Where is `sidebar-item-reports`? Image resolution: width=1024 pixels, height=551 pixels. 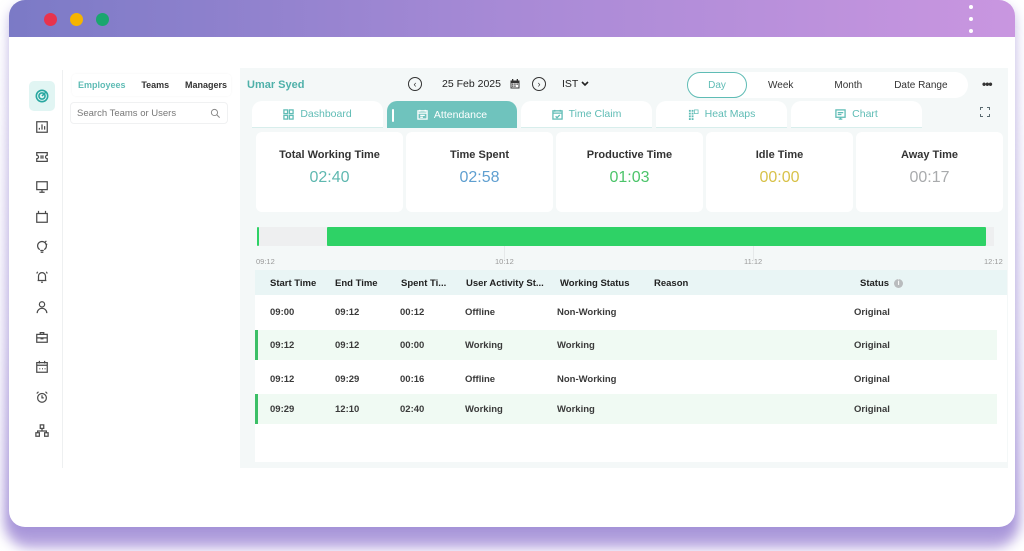
sidebar-item-reports is located at coordinates (41, 126).